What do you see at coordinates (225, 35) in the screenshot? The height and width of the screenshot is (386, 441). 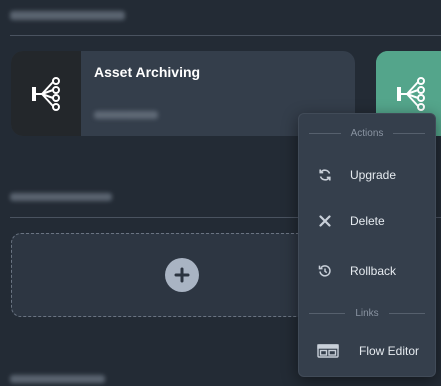 I see `top-divider` at bounding box center [225, 35].